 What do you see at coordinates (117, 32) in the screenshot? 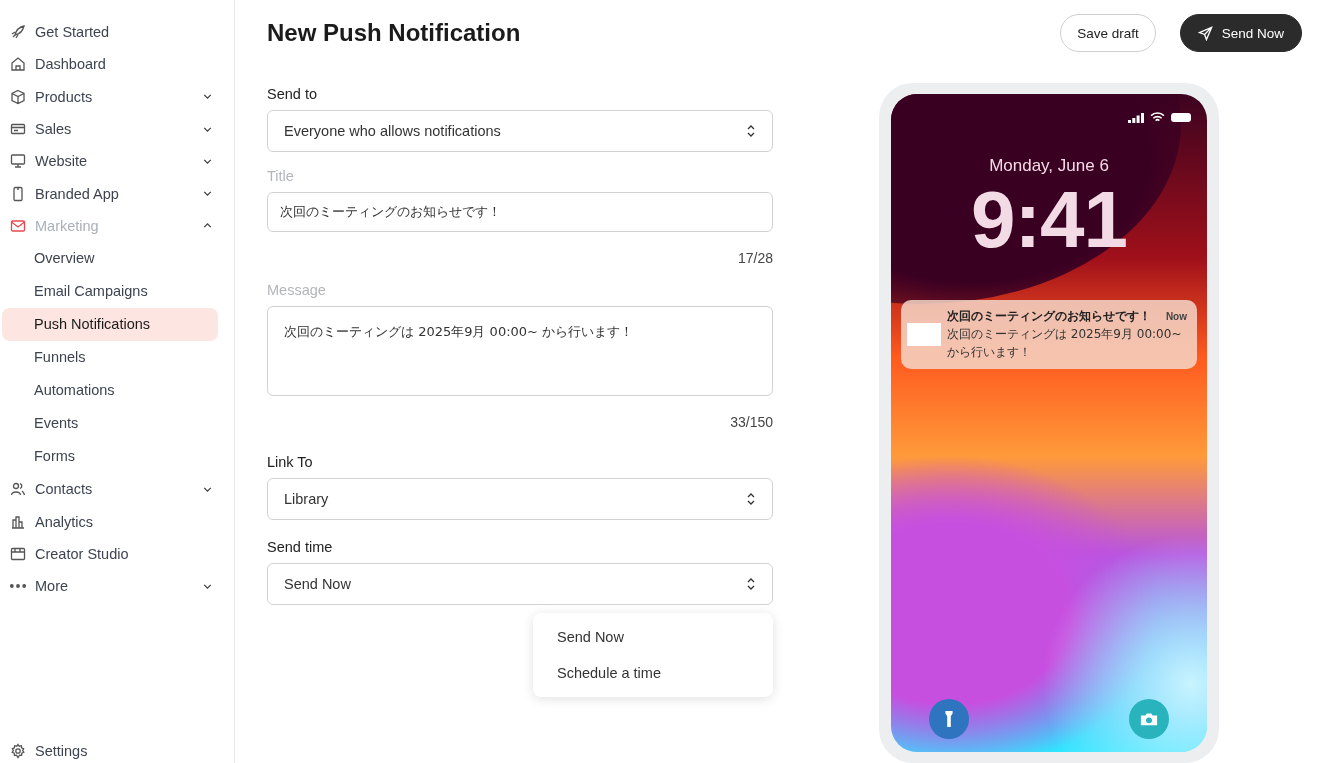
I see `nav-item: Get Started` at bounding box center [117, 32].